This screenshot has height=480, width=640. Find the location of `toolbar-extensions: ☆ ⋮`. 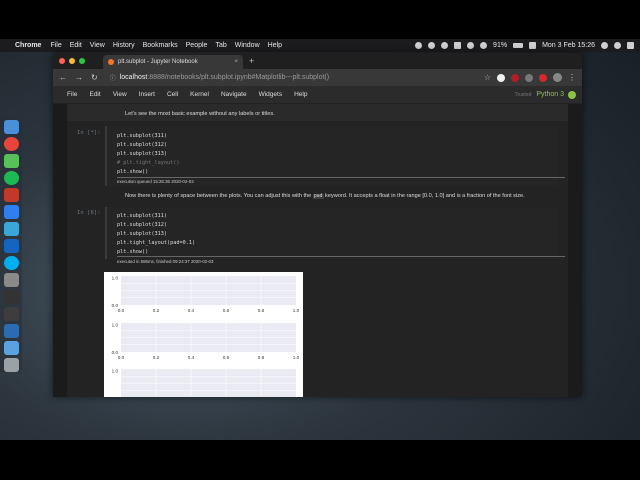

toolbar-extensions: ☆ ⋮ is located at coordinates (530, 77).